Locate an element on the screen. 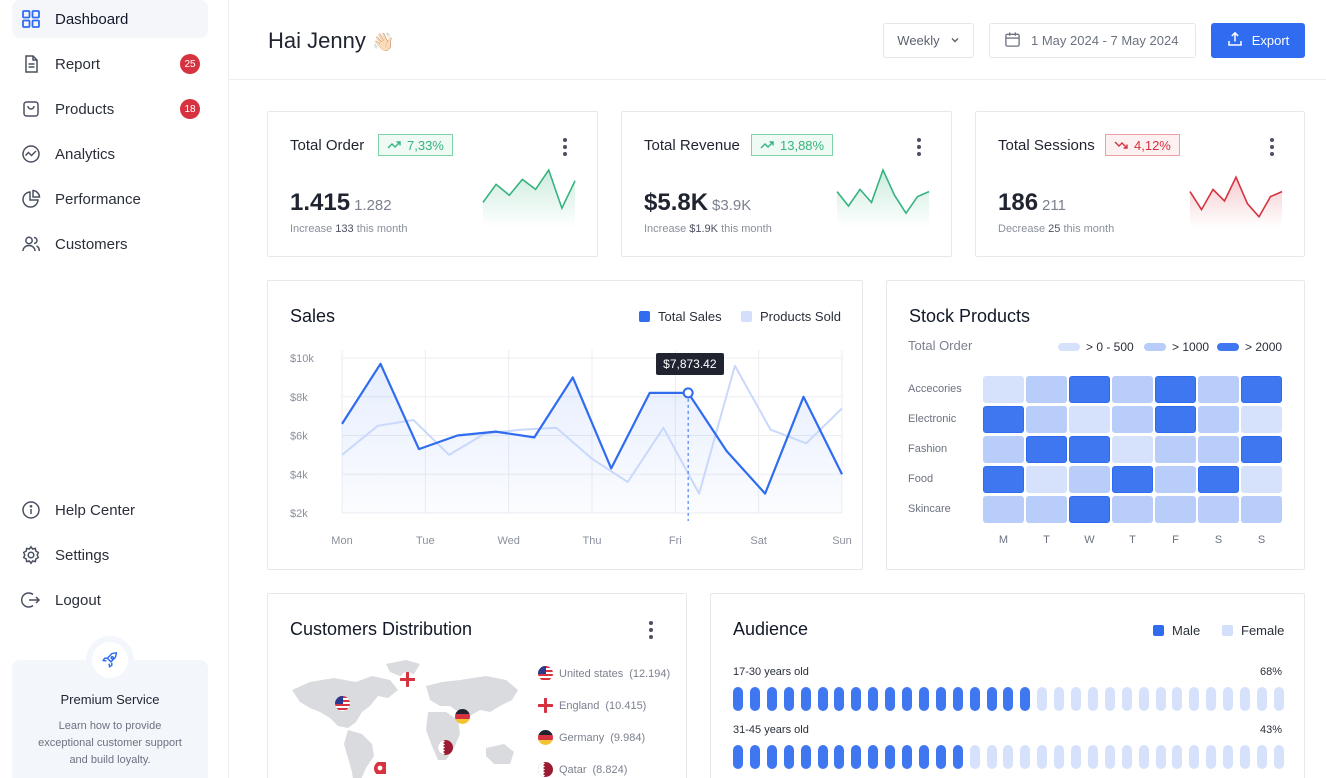  stat-note: Increase 133 this month is located at coordinates (348, 229).